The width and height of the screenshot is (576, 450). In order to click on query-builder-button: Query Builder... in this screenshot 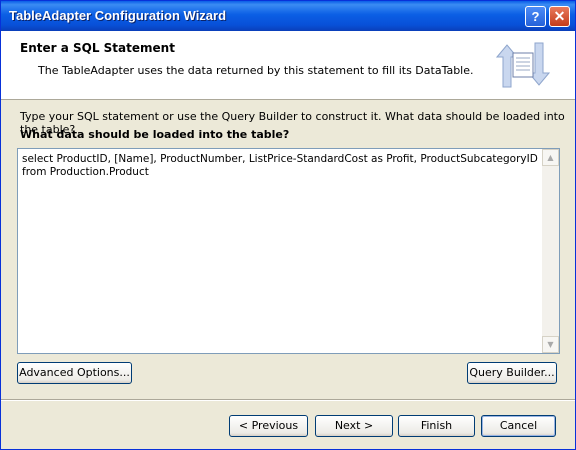, I will do `click(512, 373)`.